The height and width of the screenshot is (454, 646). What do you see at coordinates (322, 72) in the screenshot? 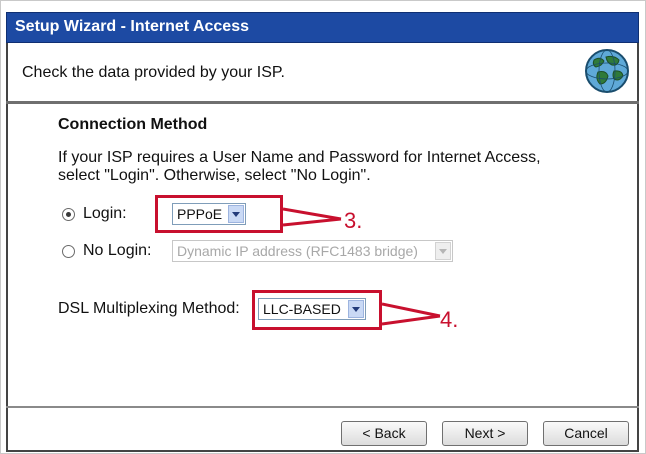
I see `header-panel: Check the data provided by your ISP.` at bounding box center [322, 72].